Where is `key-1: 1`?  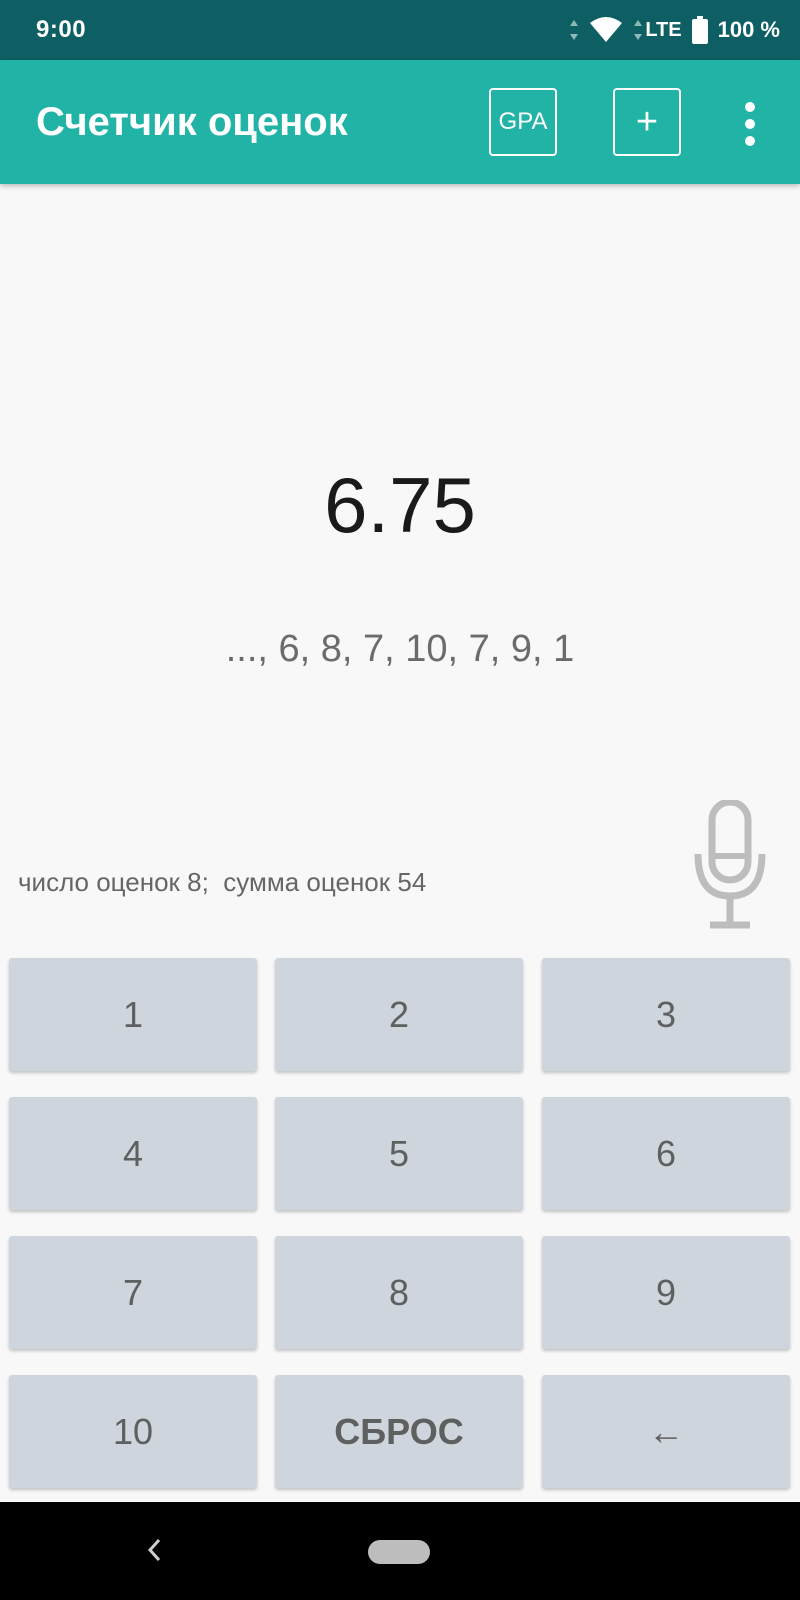
key-1: 1 is located at coordinates (133, 1014).